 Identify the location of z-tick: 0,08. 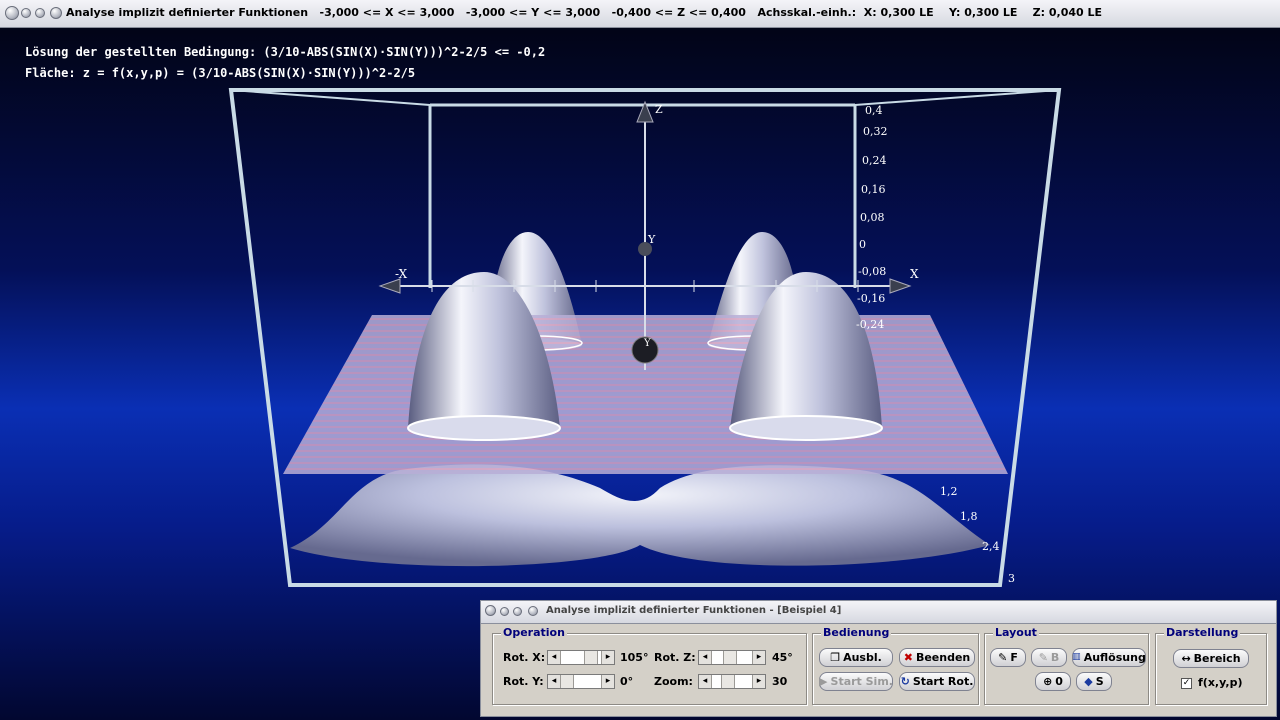
(872, 217).